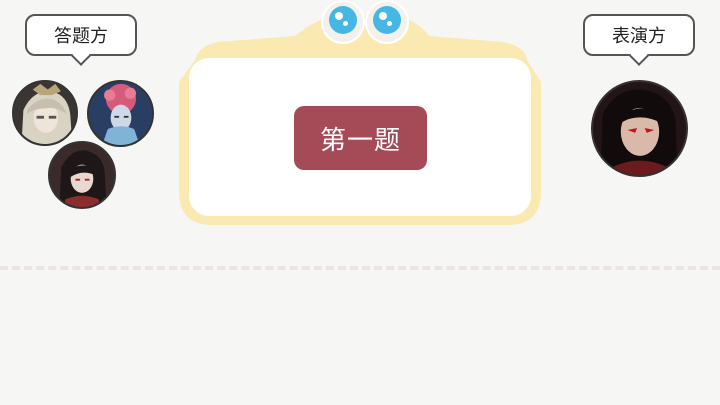  I want to click on avatar-performer, so click(639, 128).